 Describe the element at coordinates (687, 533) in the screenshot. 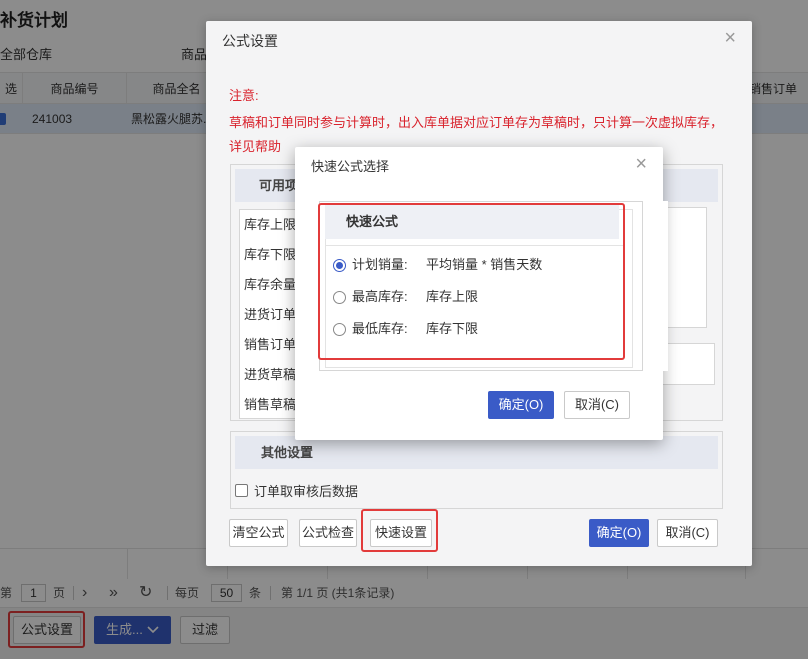

I see `cancel-button: 取消(C)` at that location.